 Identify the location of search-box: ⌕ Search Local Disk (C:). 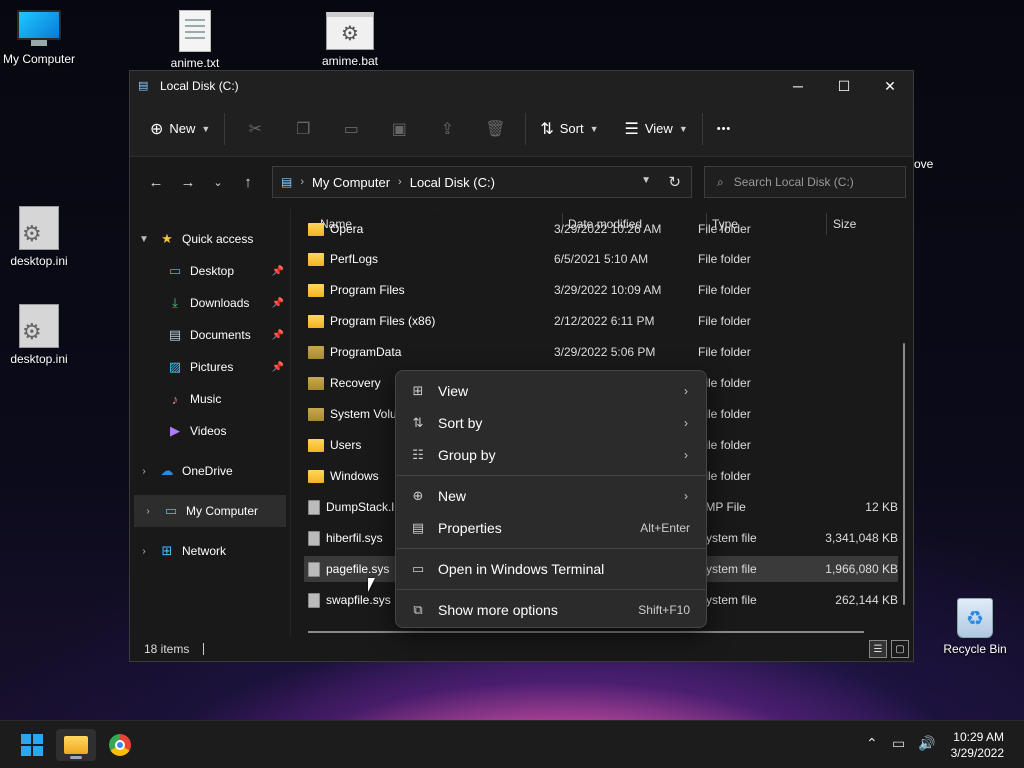
(805, 182).